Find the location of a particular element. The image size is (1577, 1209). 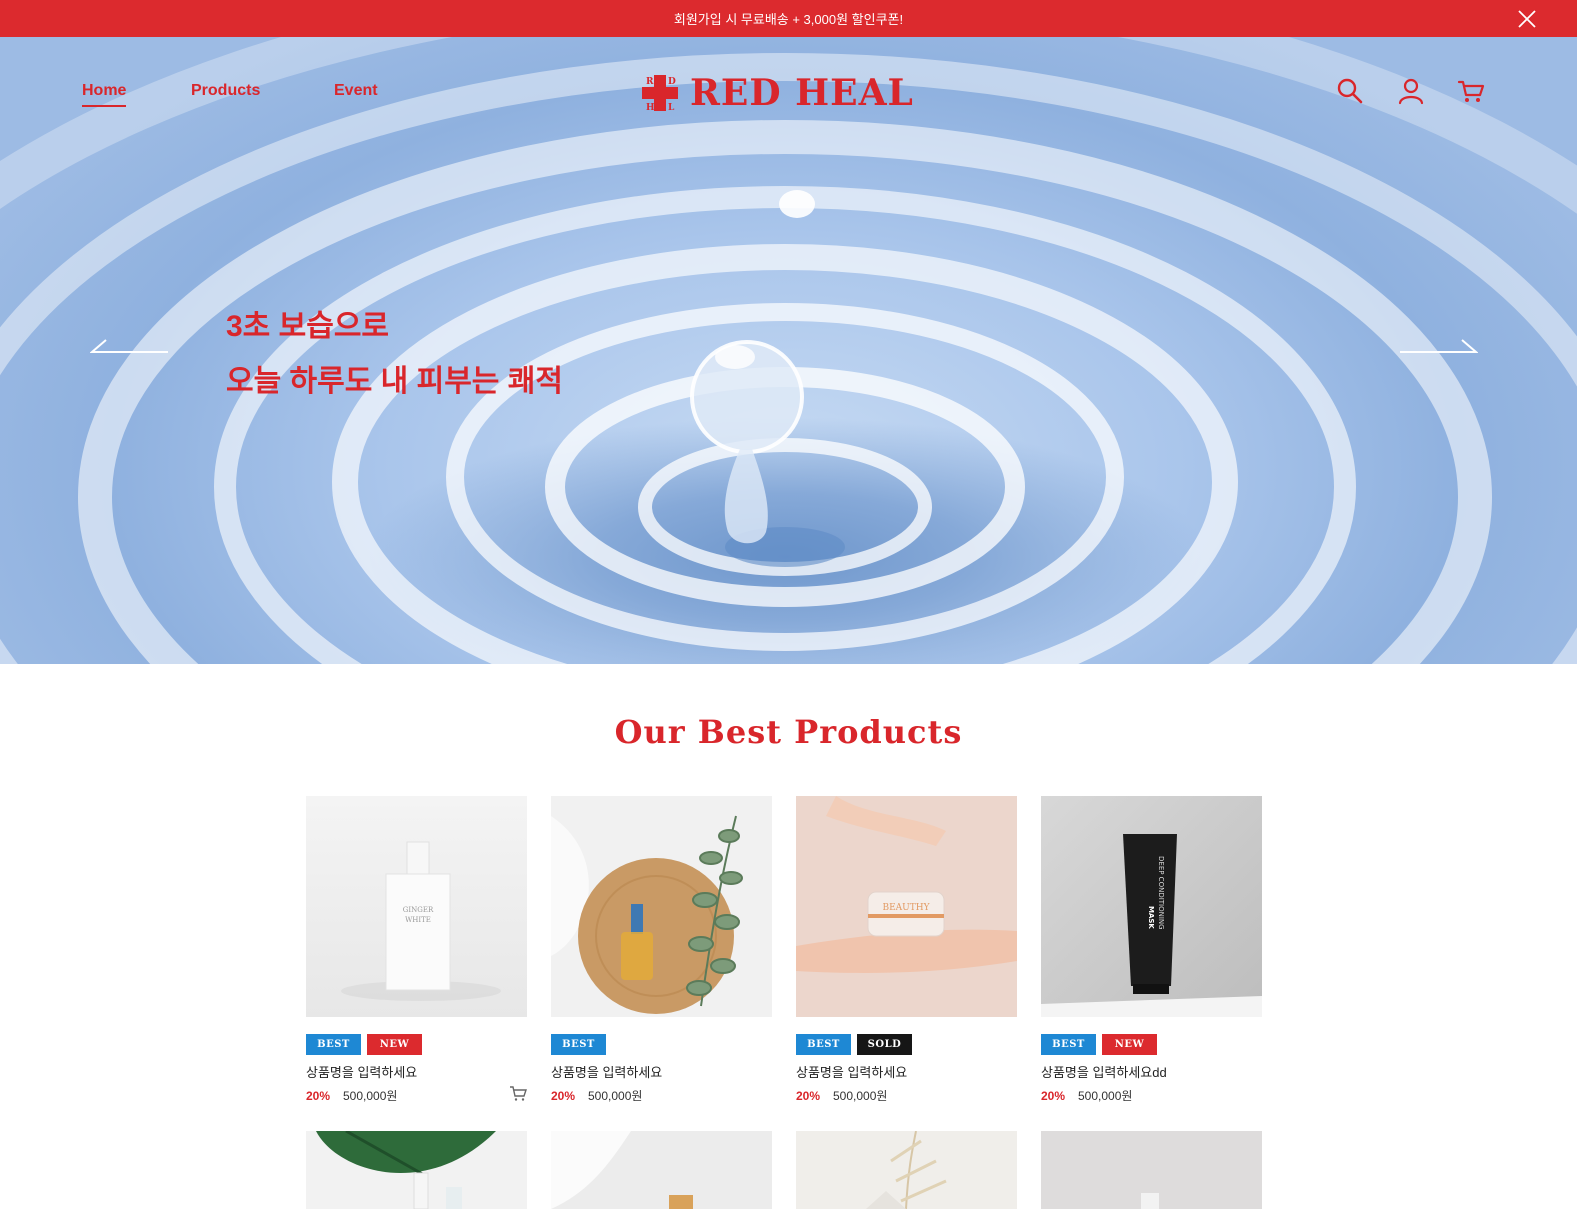

logo-mark-d: D is located at coordinates (672, 82).